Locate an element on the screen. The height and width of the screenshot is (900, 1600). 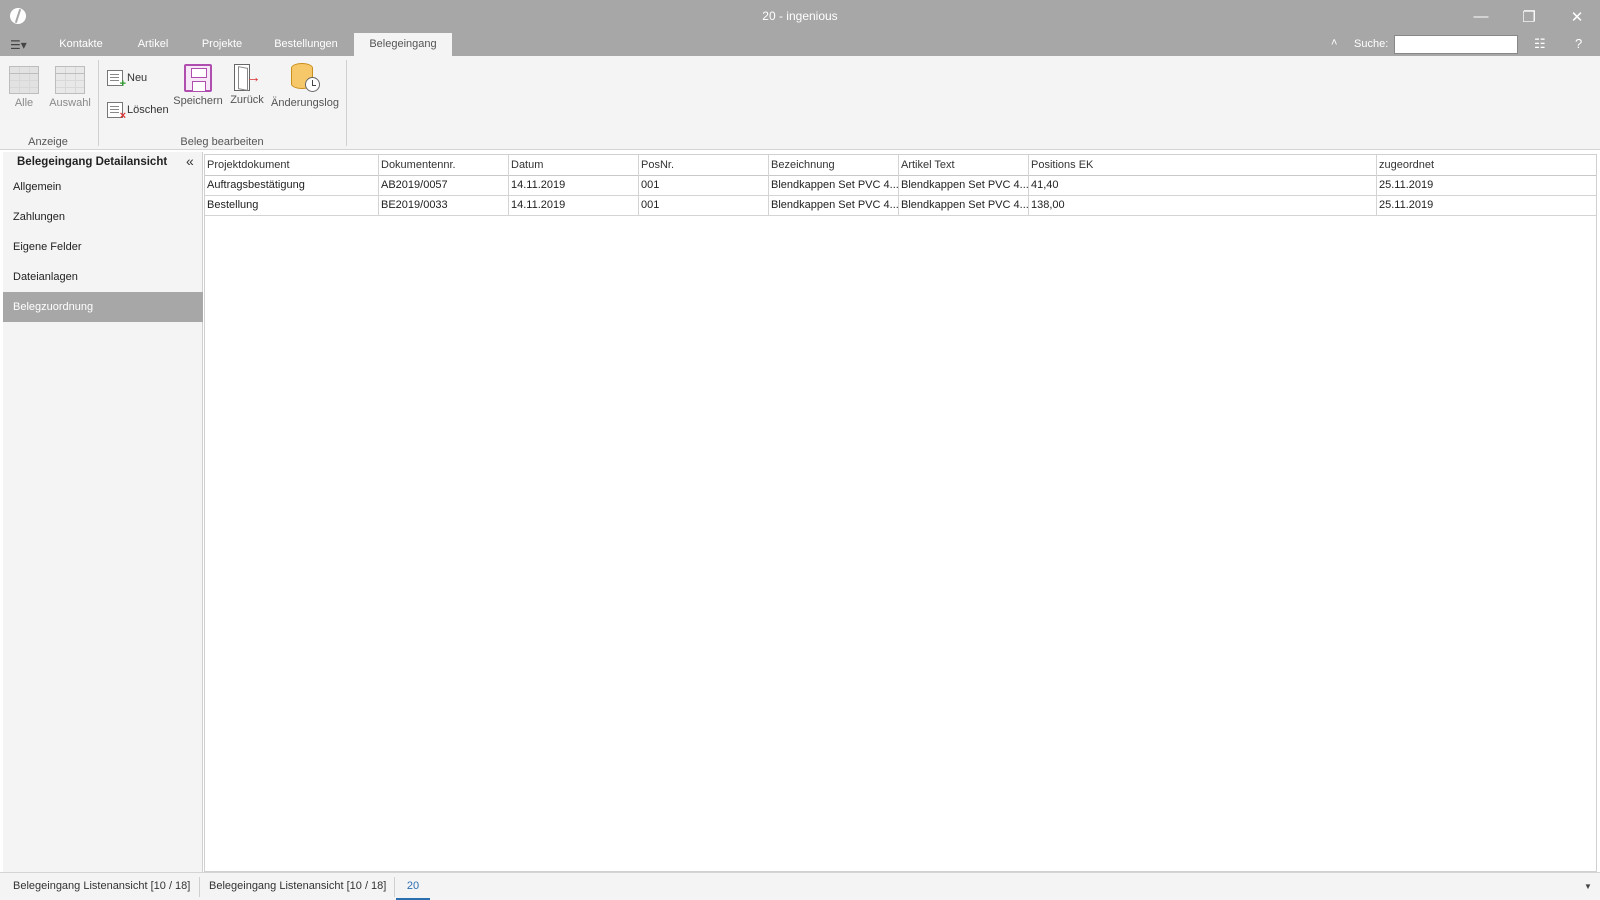
column-header-positions-ek: Positions EK is located at coordinates (1203, 165).